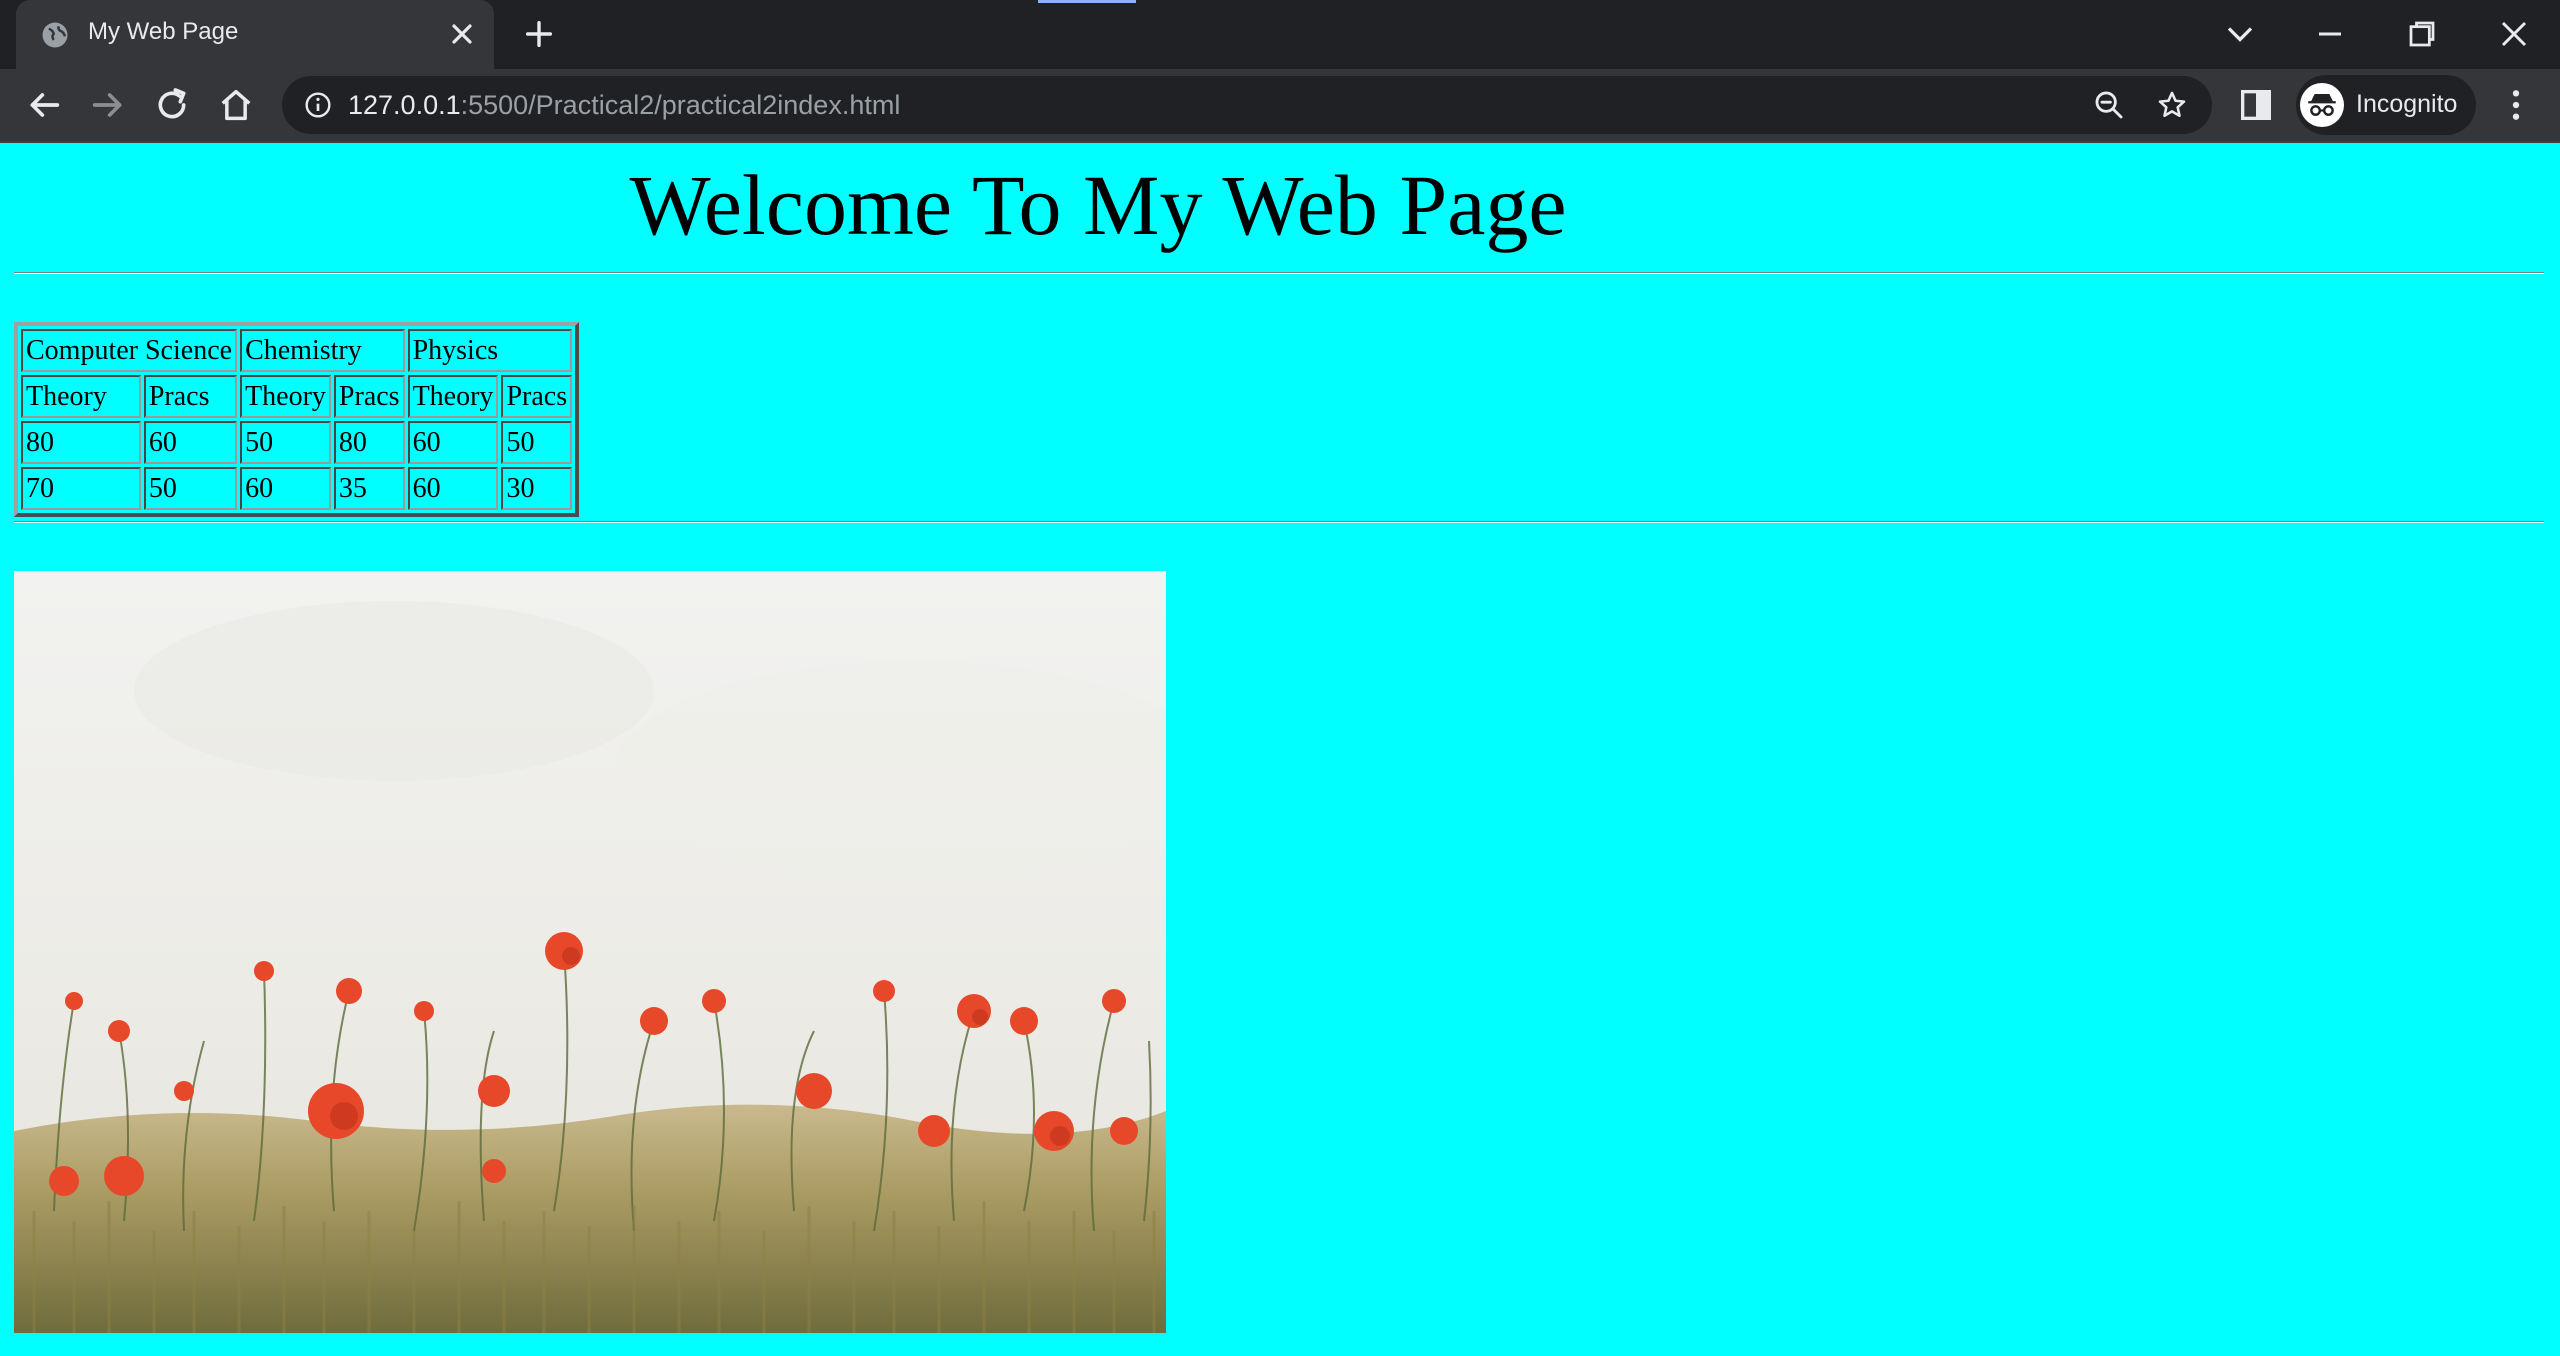 The height and width of the screenshot is (1356, 2560). What do you see at coordinates (1087, 1) in the screenshot?
I see `tab-indicator` at bounding box center [1087, 1].